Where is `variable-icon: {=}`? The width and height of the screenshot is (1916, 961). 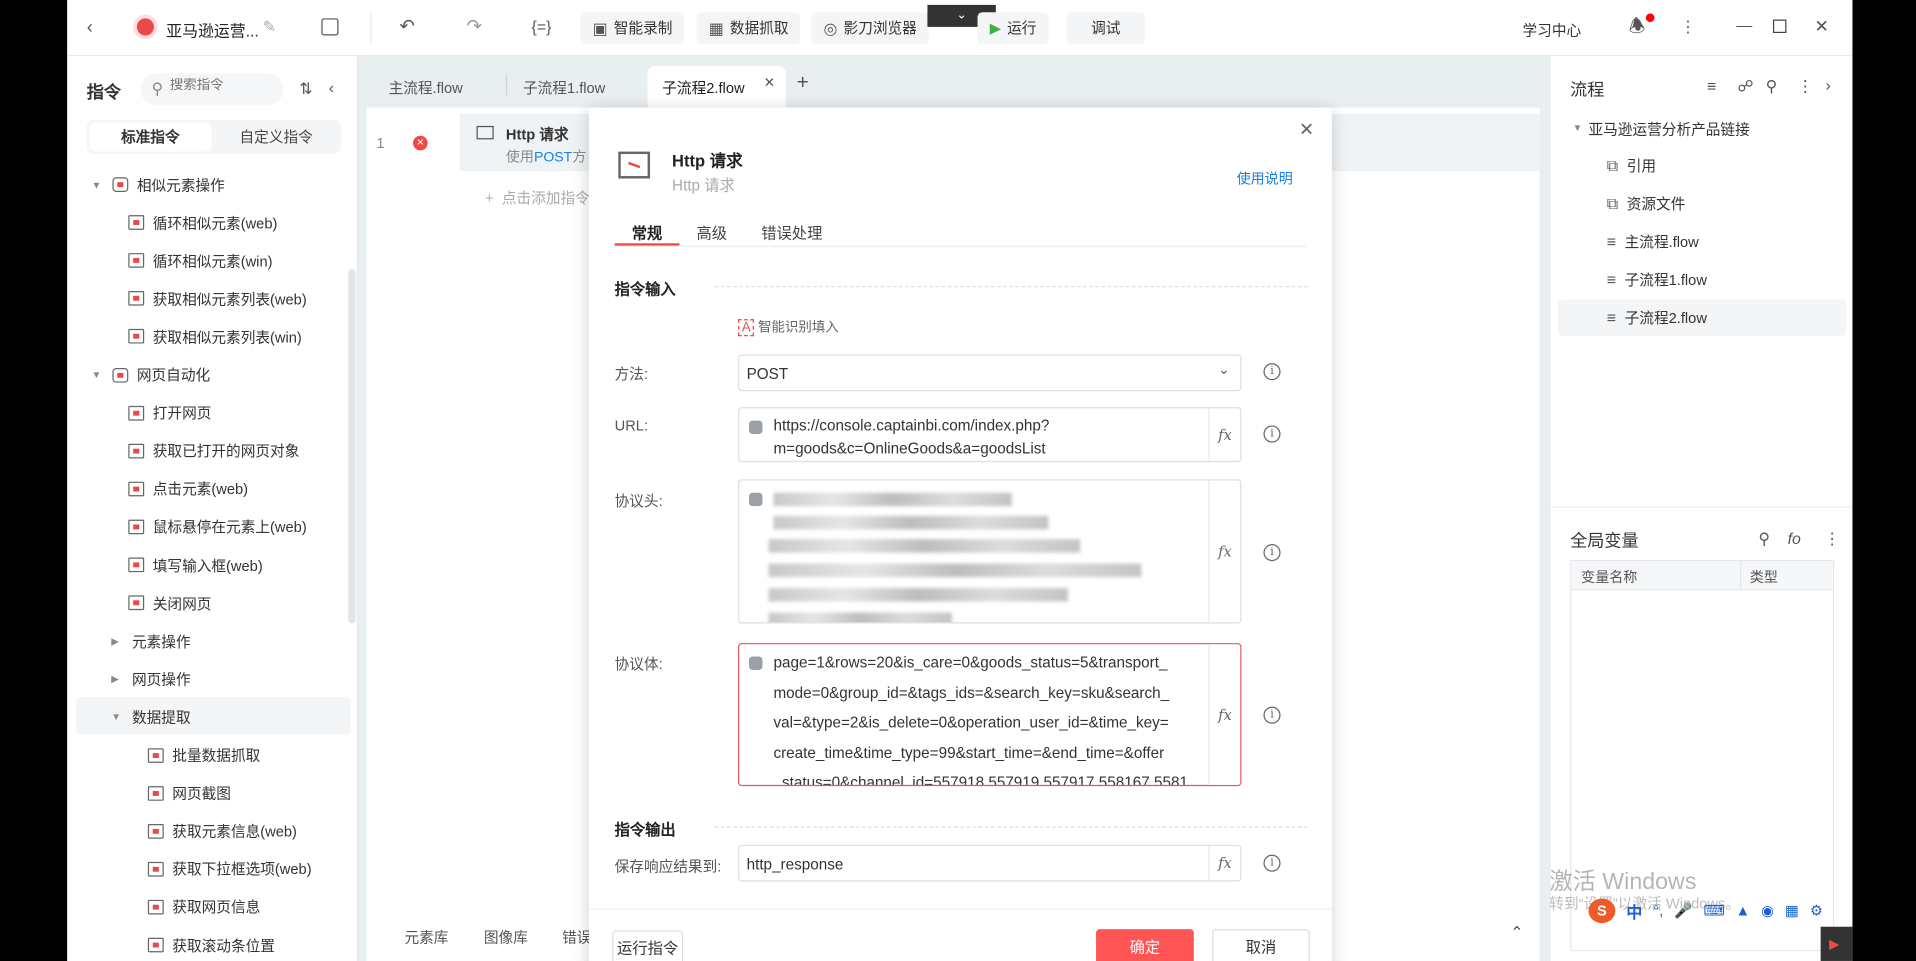 variable-icon: {=} is located at coordinates (542, 26).